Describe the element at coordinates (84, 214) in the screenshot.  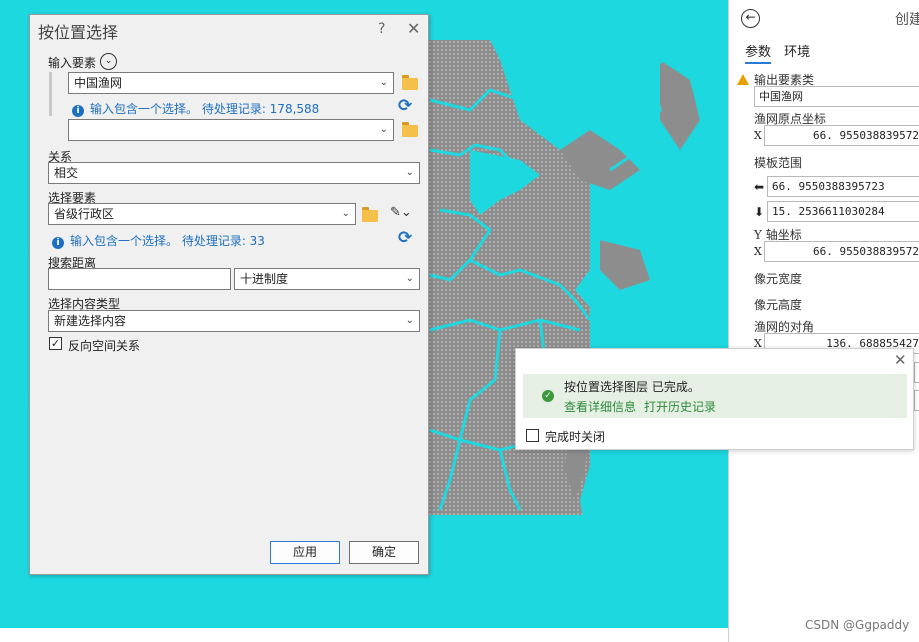
I see `selecting-features-value: 省级行政区` at that location.